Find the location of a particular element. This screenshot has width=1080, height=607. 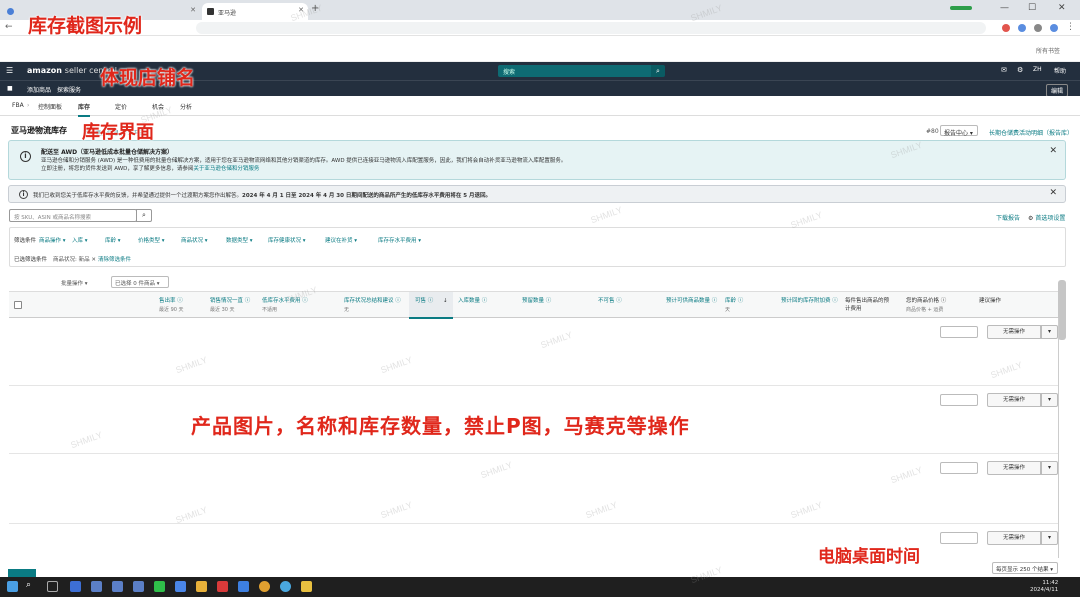

bookmark-icon: ■ is located at coordinates (10, 88).